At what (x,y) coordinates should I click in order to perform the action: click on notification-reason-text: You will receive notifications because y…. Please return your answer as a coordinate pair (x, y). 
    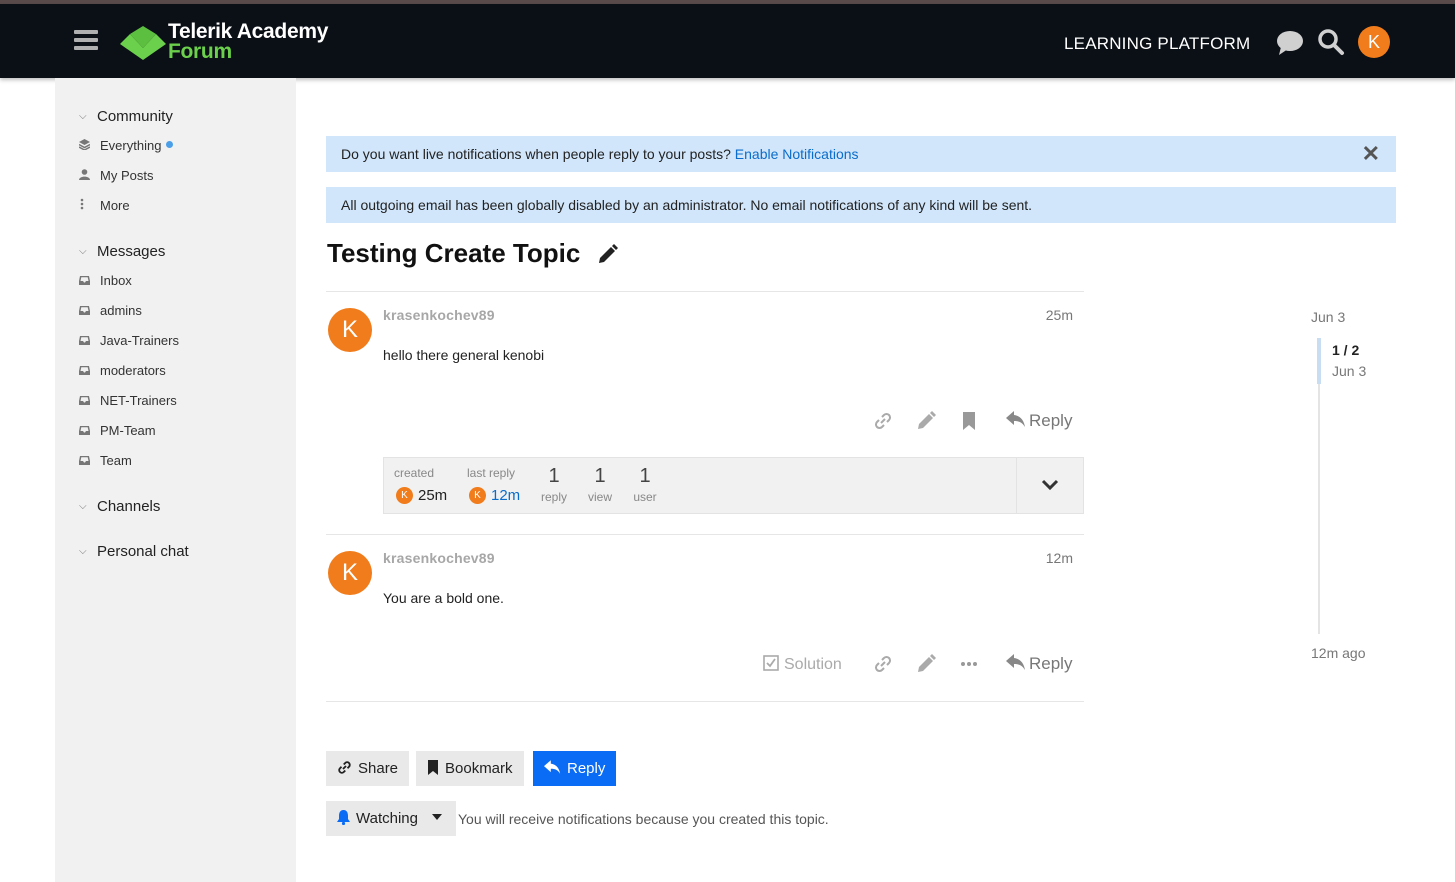
    Looking at the image, I should click on (643, 819).